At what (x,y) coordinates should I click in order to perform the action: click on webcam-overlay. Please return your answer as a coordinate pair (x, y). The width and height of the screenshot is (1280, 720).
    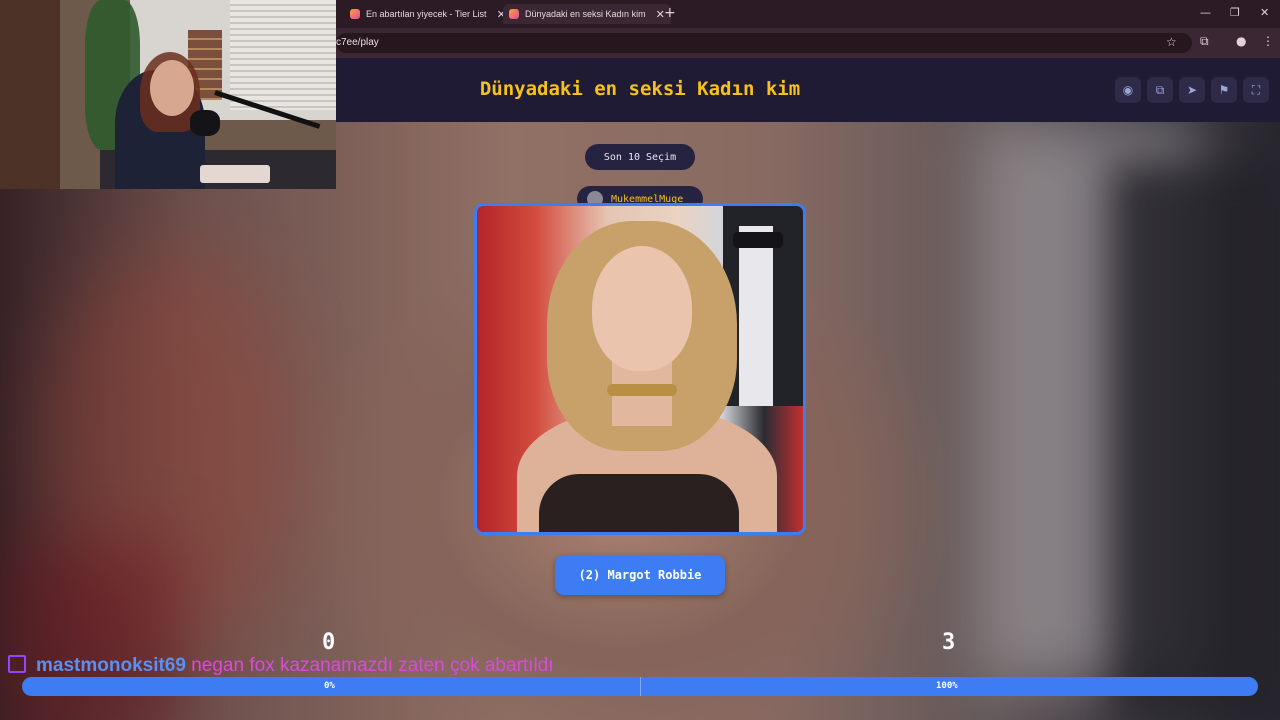
    Looking at the image, I should click on (168, 94).